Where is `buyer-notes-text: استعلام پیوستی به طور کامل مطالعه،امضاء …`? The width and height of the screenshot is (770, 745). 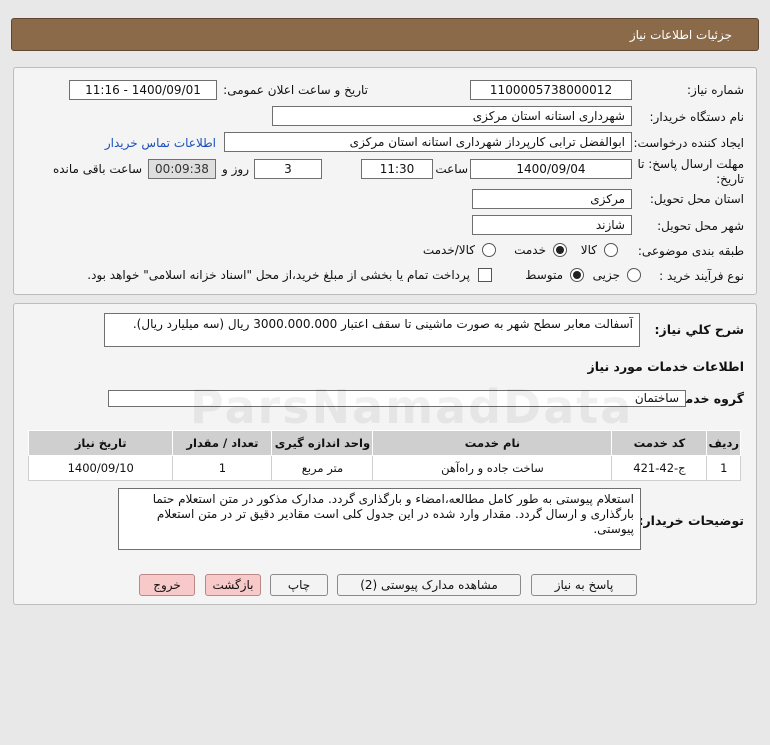 buyer-notes-text: استعلام پیوستی به طور کامل مطالعه،امضاء … is located at coordinates (379, 519).